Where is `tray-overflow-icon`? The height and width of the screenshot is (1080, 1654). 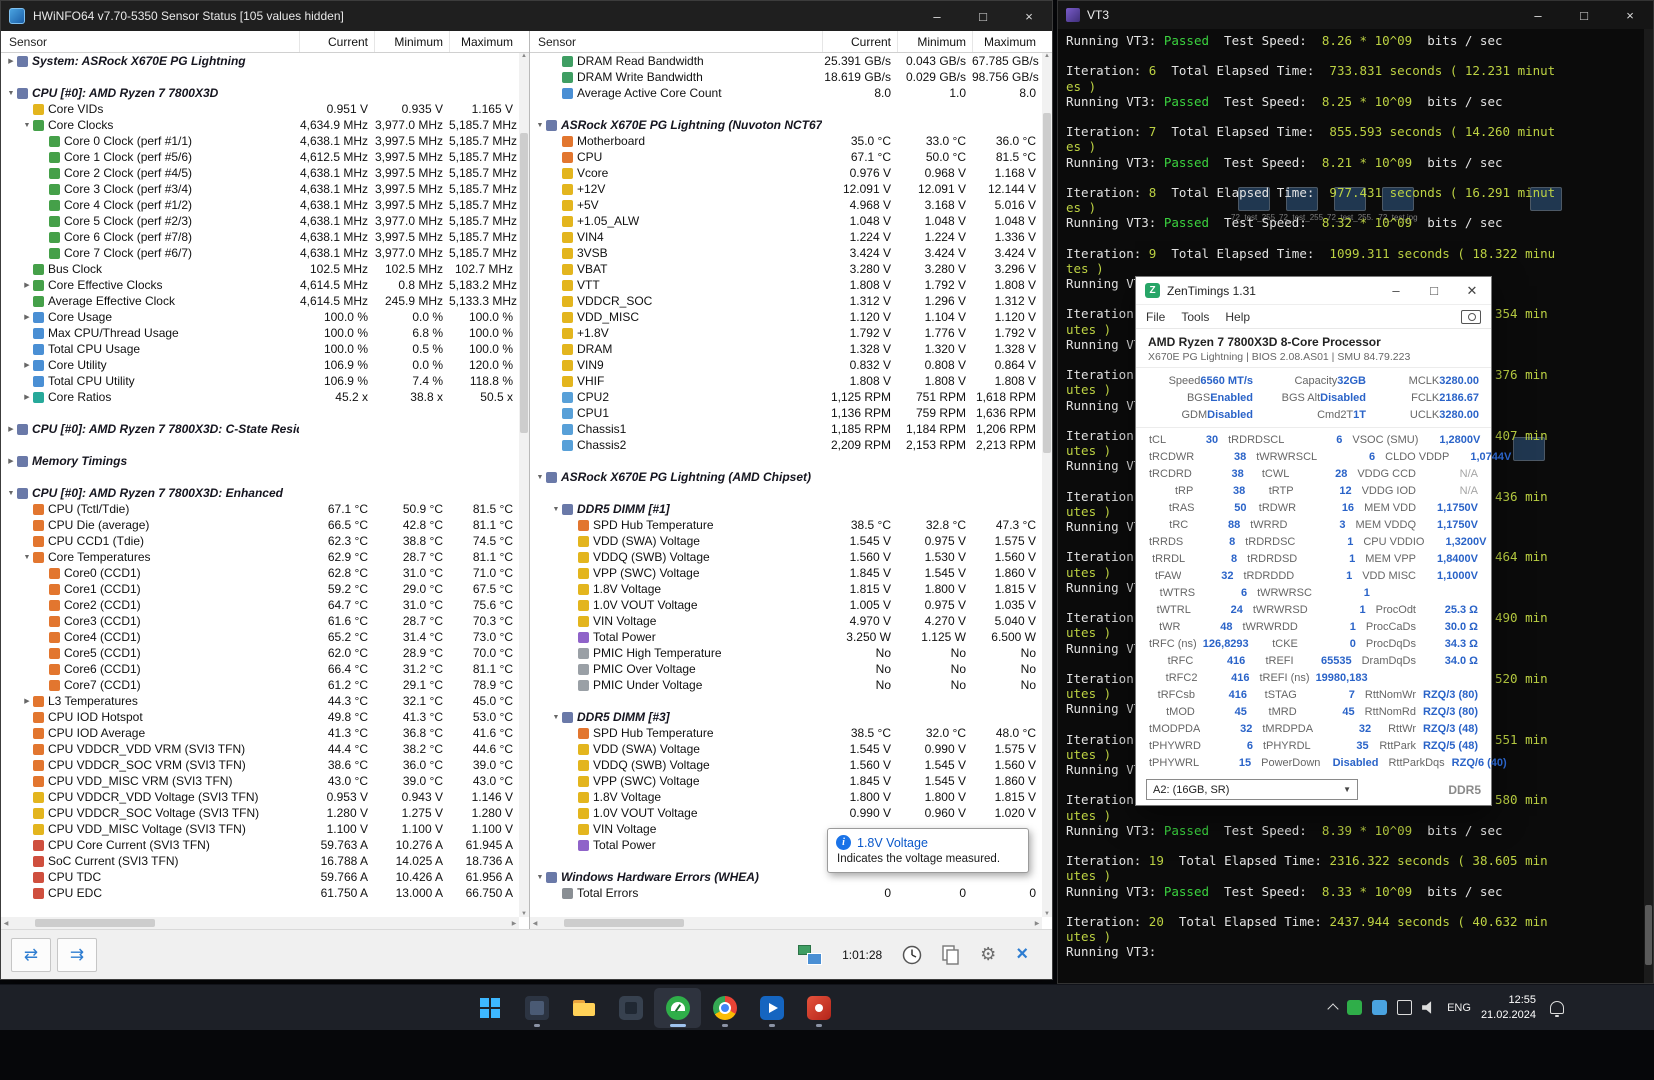
tray-overflow-icon is located at coordinates (1333, 1009).